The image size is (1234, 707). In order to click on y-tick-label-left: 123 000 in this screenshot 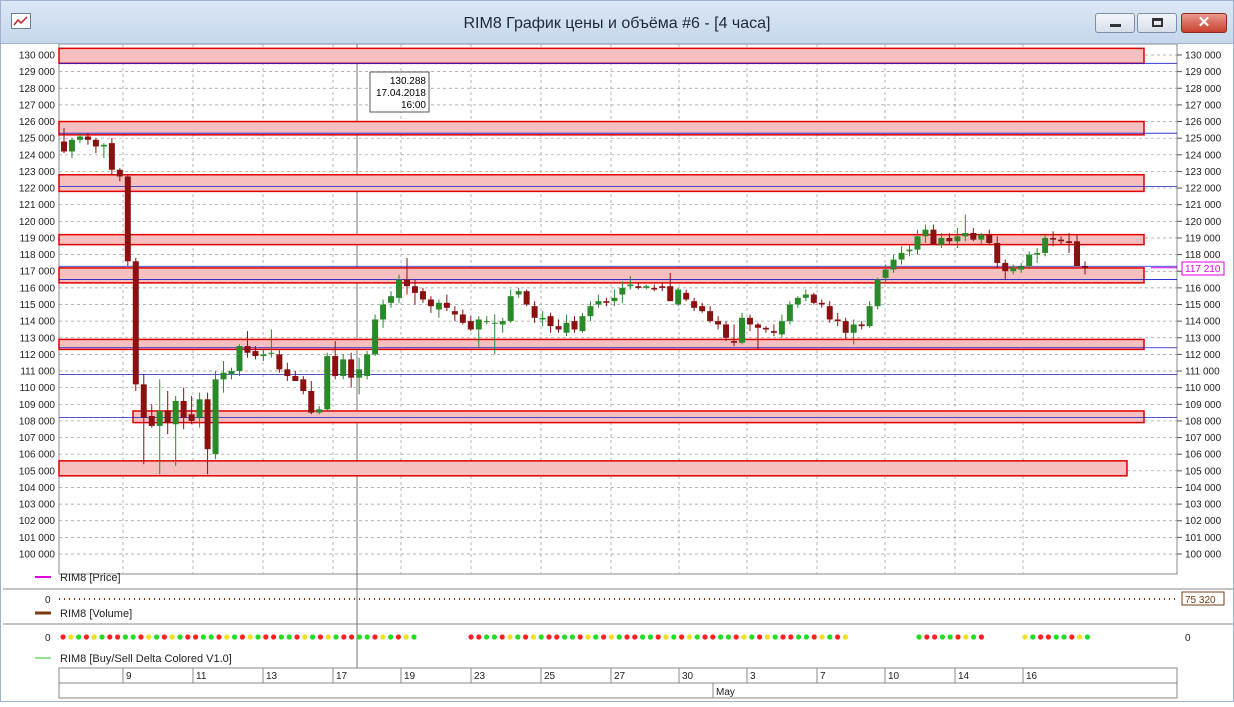, I will do `click(37, 172)`.